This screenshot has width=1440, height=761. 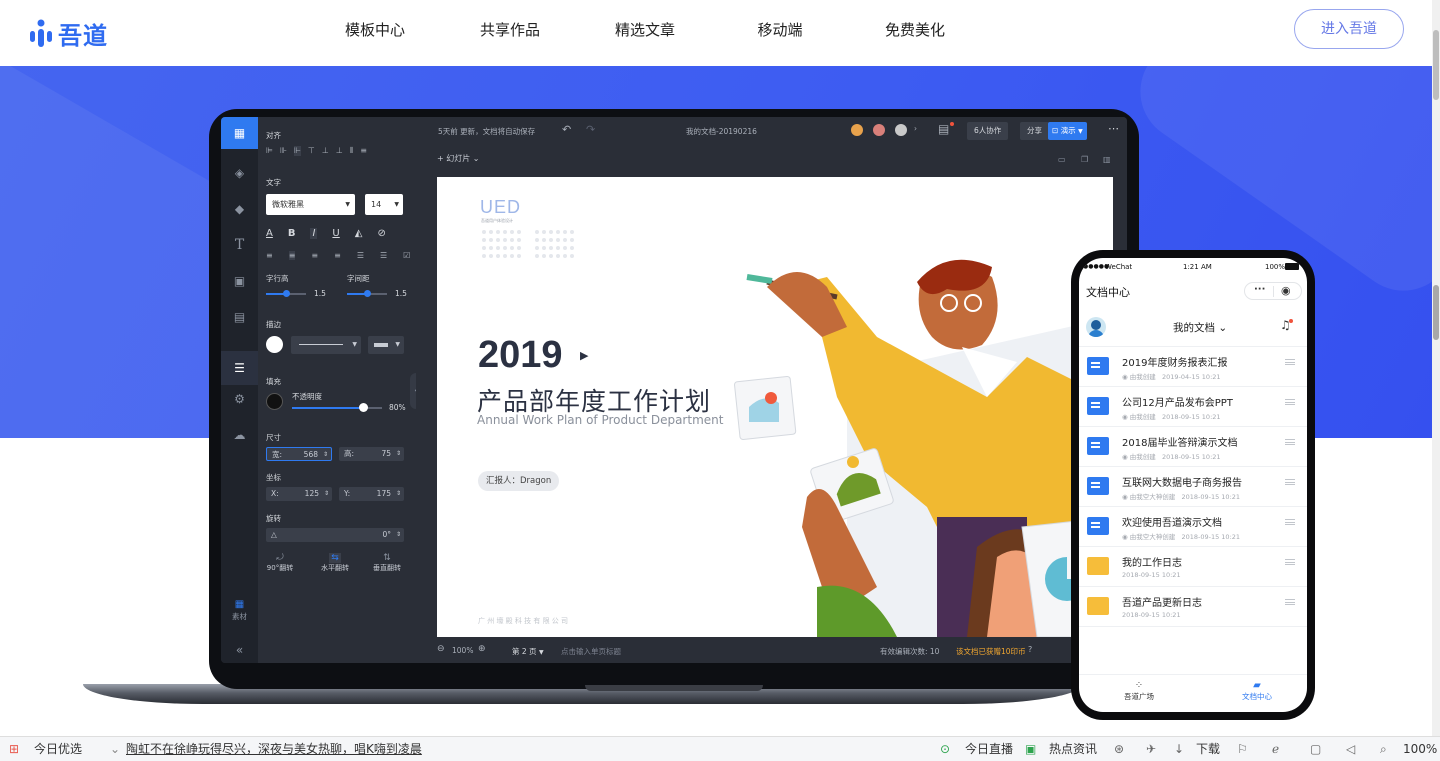 What do you see at coordinates (371, 454) in the screenshot?
I see `height-input: 高: 75 ⇕` at bounding box center [371, 454].